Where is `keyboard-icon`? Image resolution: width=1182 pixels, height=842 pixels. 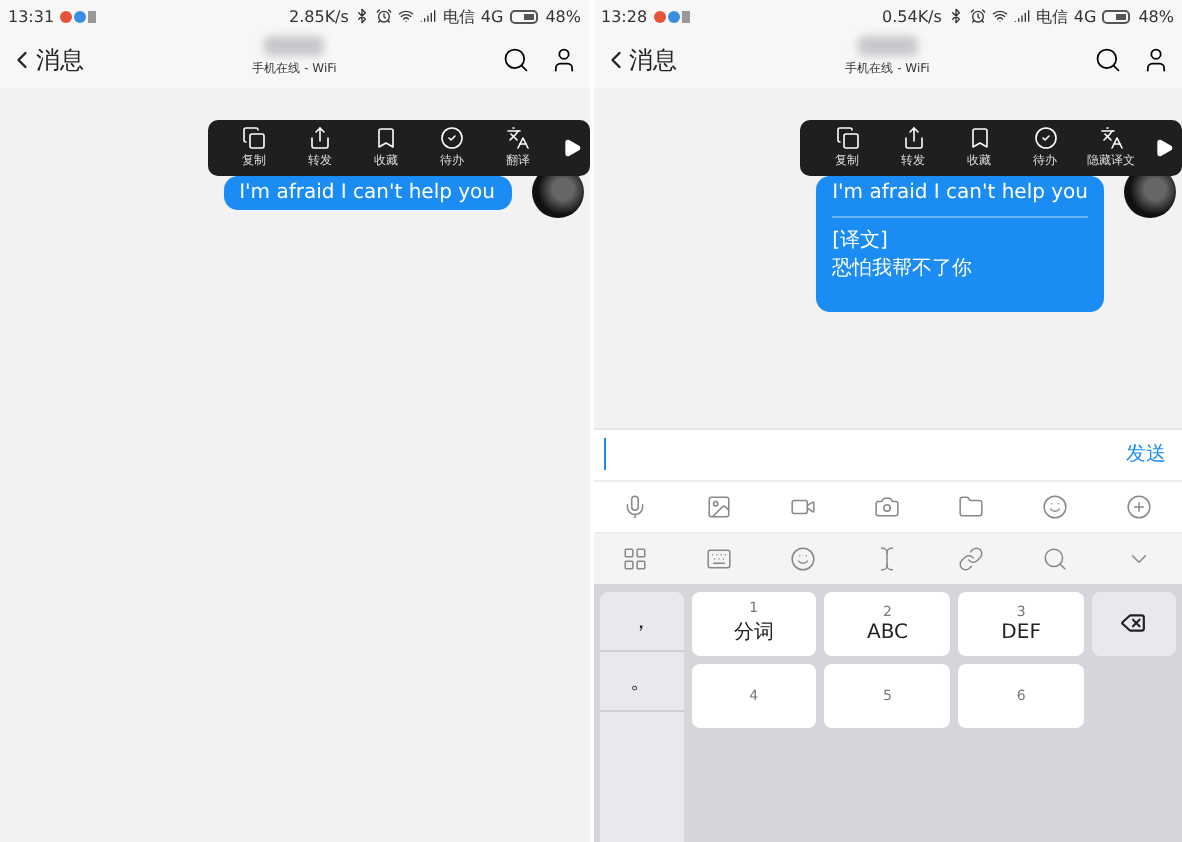 keyboard-icon is located at coordinates (719, 558).